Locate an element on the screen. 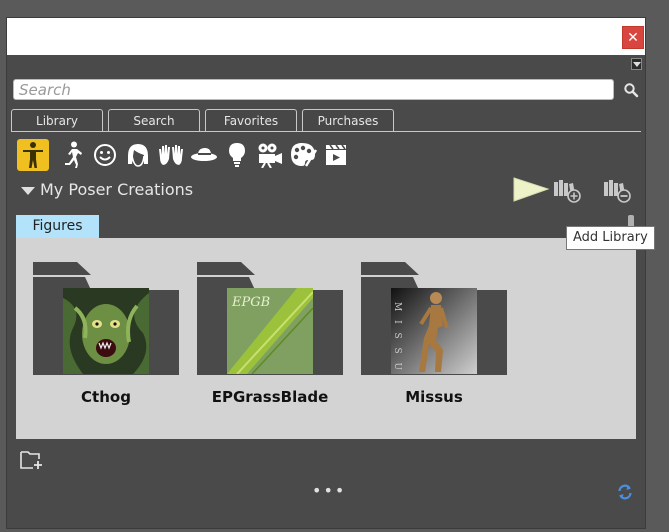  figures-icon is located at coordinates (33, 155).